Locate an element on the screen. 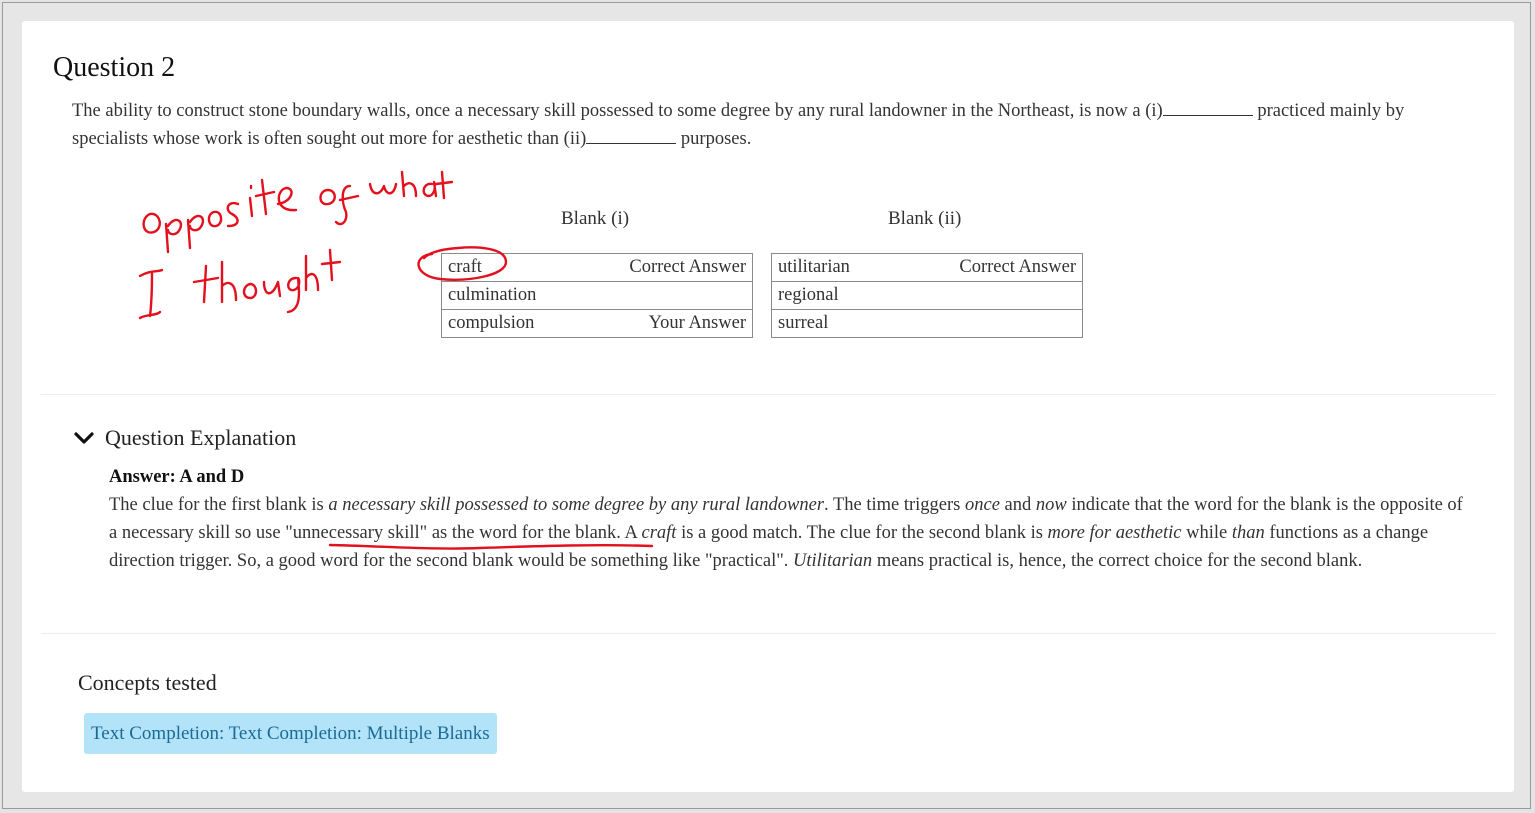 This screenshot has height=813, width=1535. text-span: and is located at coordinates (1017, 505).